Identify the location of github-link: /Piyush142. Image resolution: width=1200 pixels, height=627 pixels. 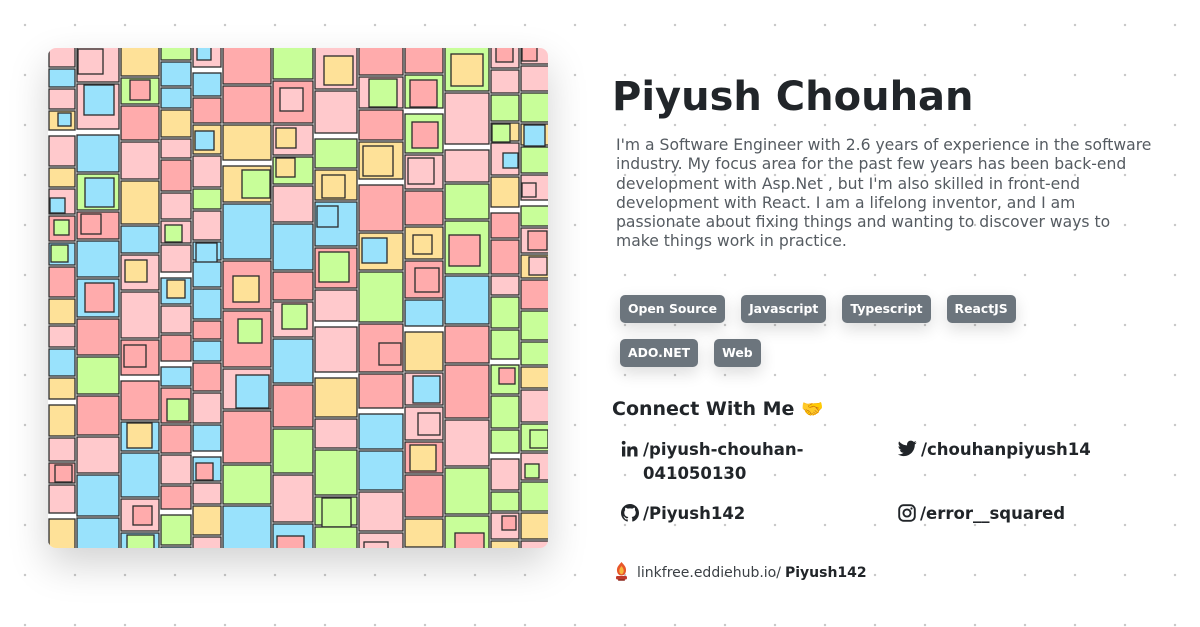
(683, 514).